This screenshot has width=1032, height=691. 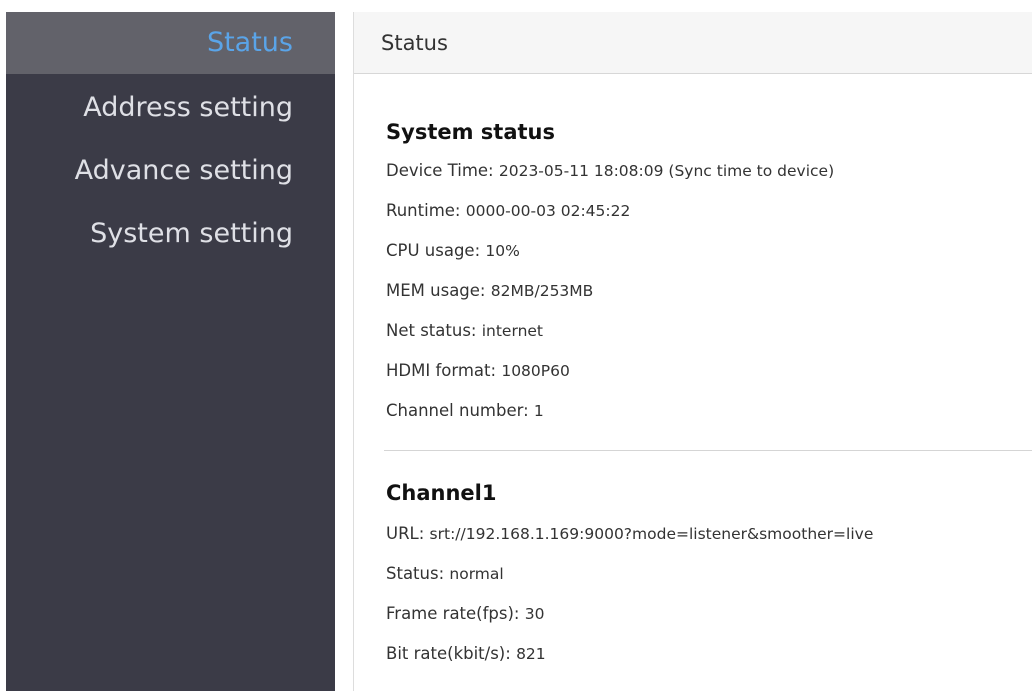 I want to click on sidebar-item-label: Address setting, so click(x=188, y=107).